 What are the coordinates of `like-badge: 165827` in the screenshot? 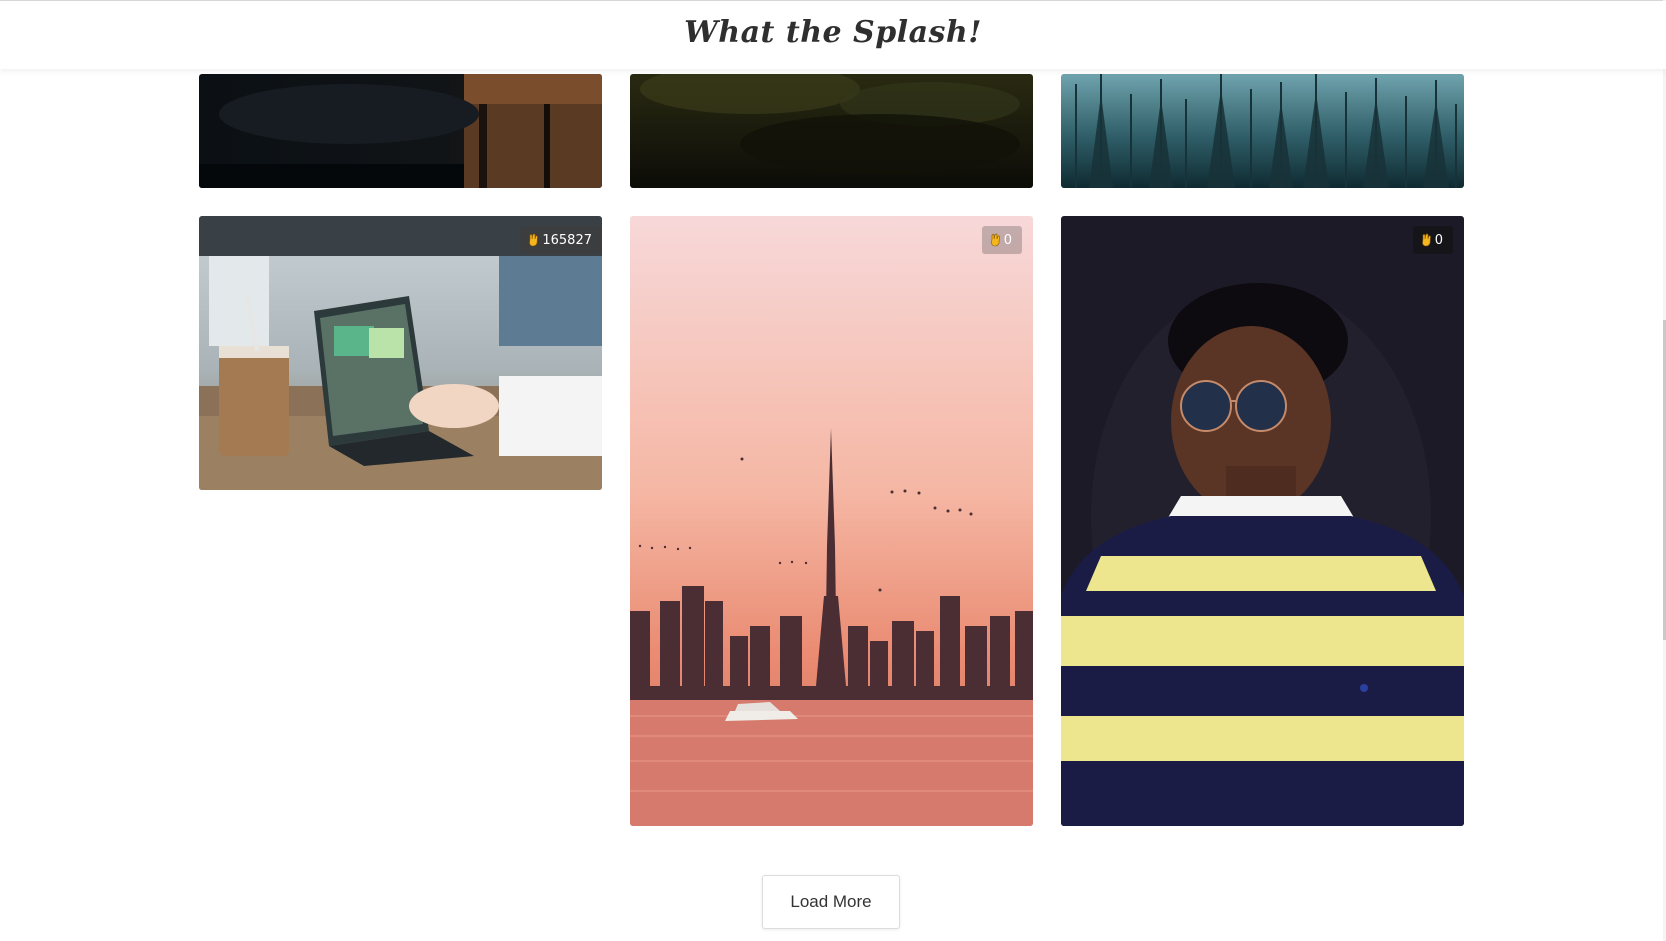 It's located at (561, 240).